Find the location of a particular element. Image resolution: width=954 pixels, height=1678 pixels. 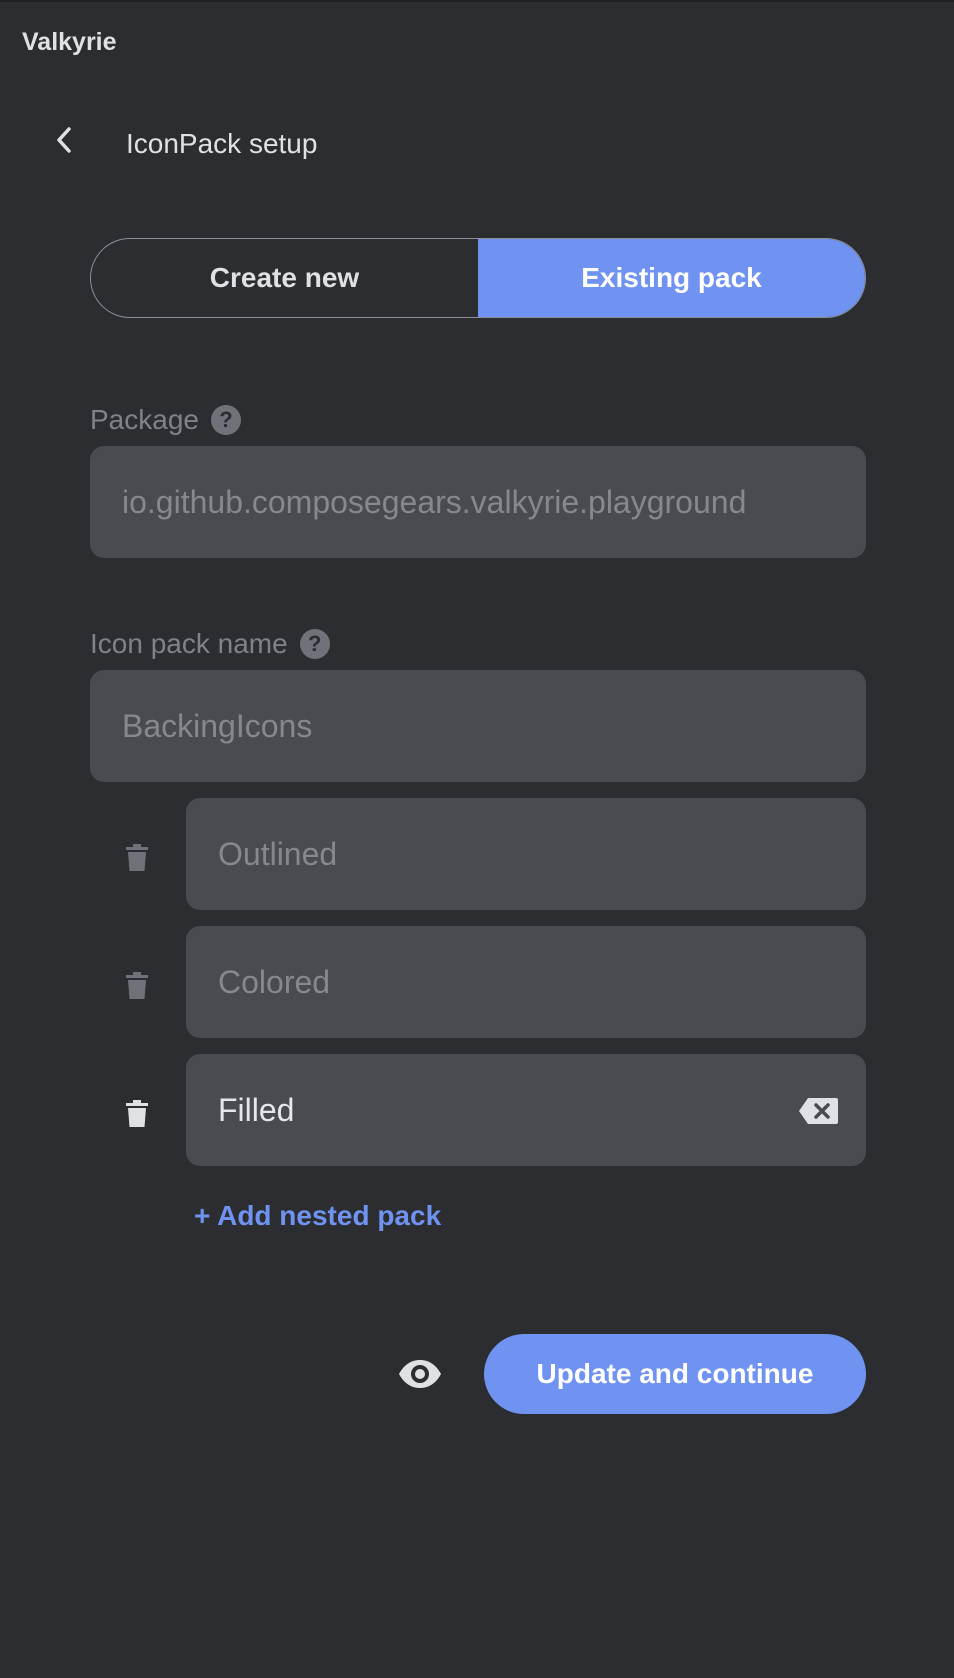

nested-pack-value: Outlined is located at coordinates (278, 853).